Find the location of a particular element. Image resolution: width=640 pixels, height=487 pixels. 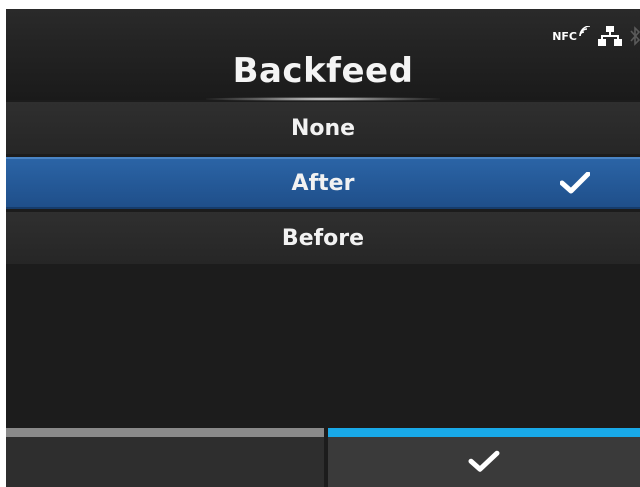

option-none: None is located at coordinates (323, 128).